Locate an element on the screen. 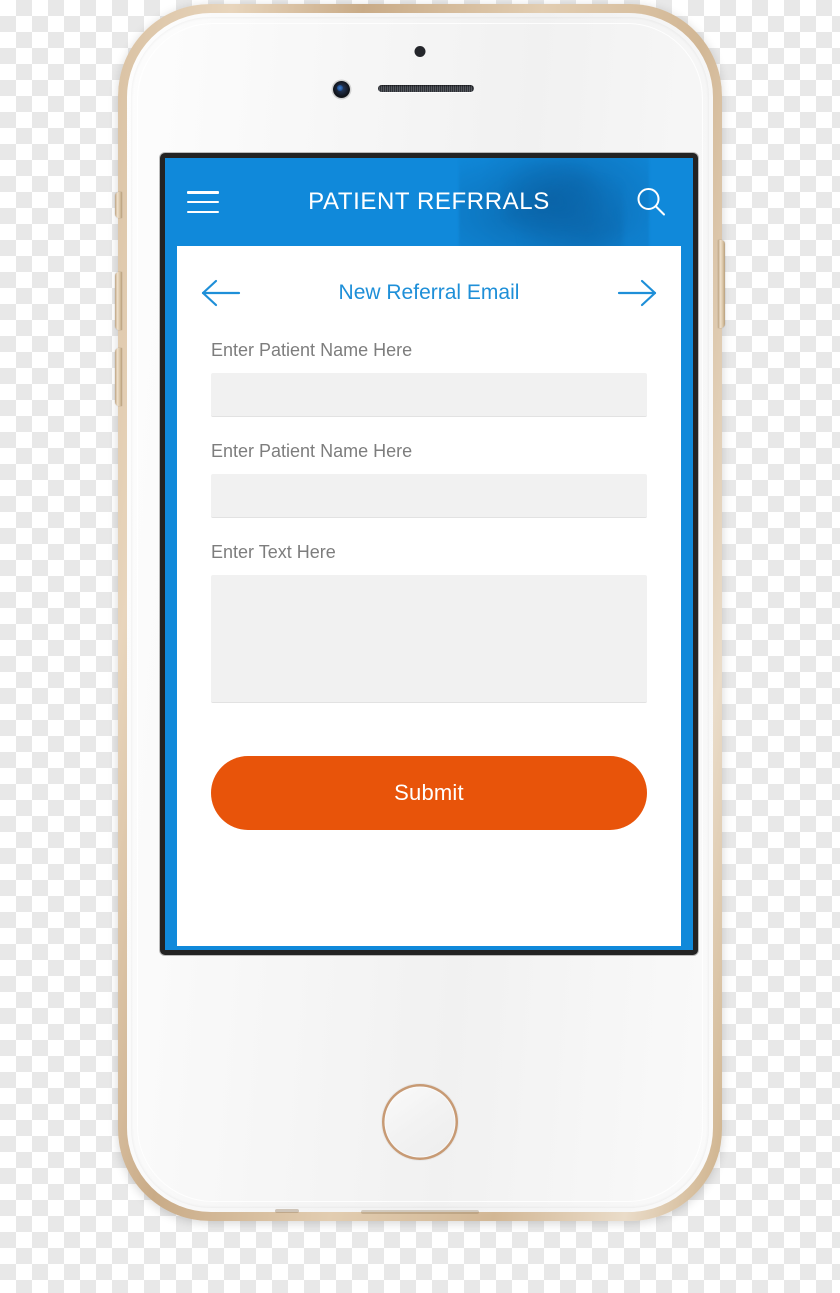 The height and width of the screenshot is (1293, 840). nav-title: New Referral Email is located at coordinates (429, 292).